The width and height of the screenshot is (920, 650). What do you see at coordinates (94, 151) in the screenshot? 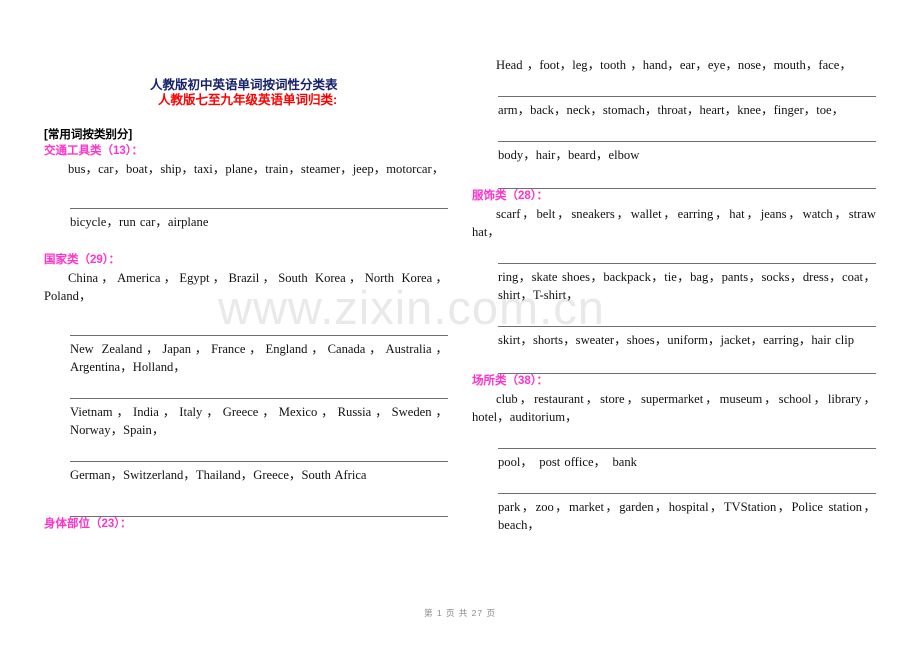
I see `category-heading: 交通工具类（13）：` at bounding box center [94, 151].